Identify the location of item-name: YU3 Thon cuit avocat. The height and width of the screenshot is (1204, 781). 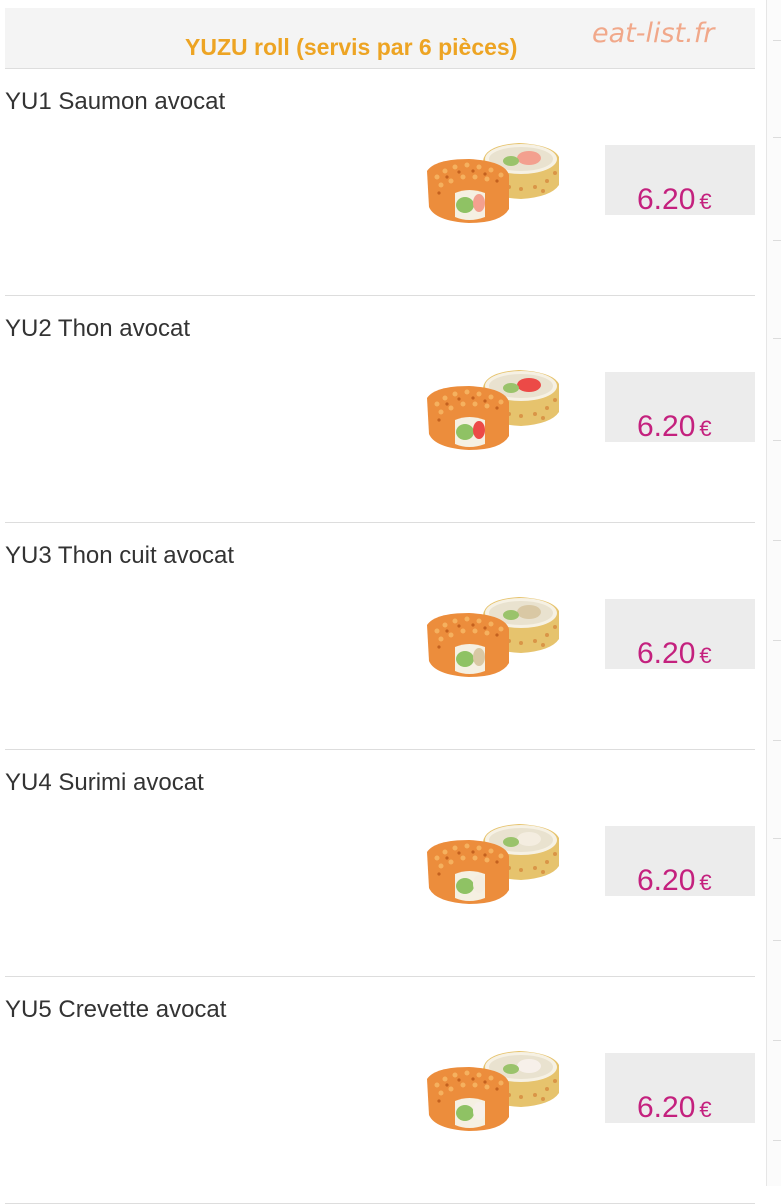
(120, 555).